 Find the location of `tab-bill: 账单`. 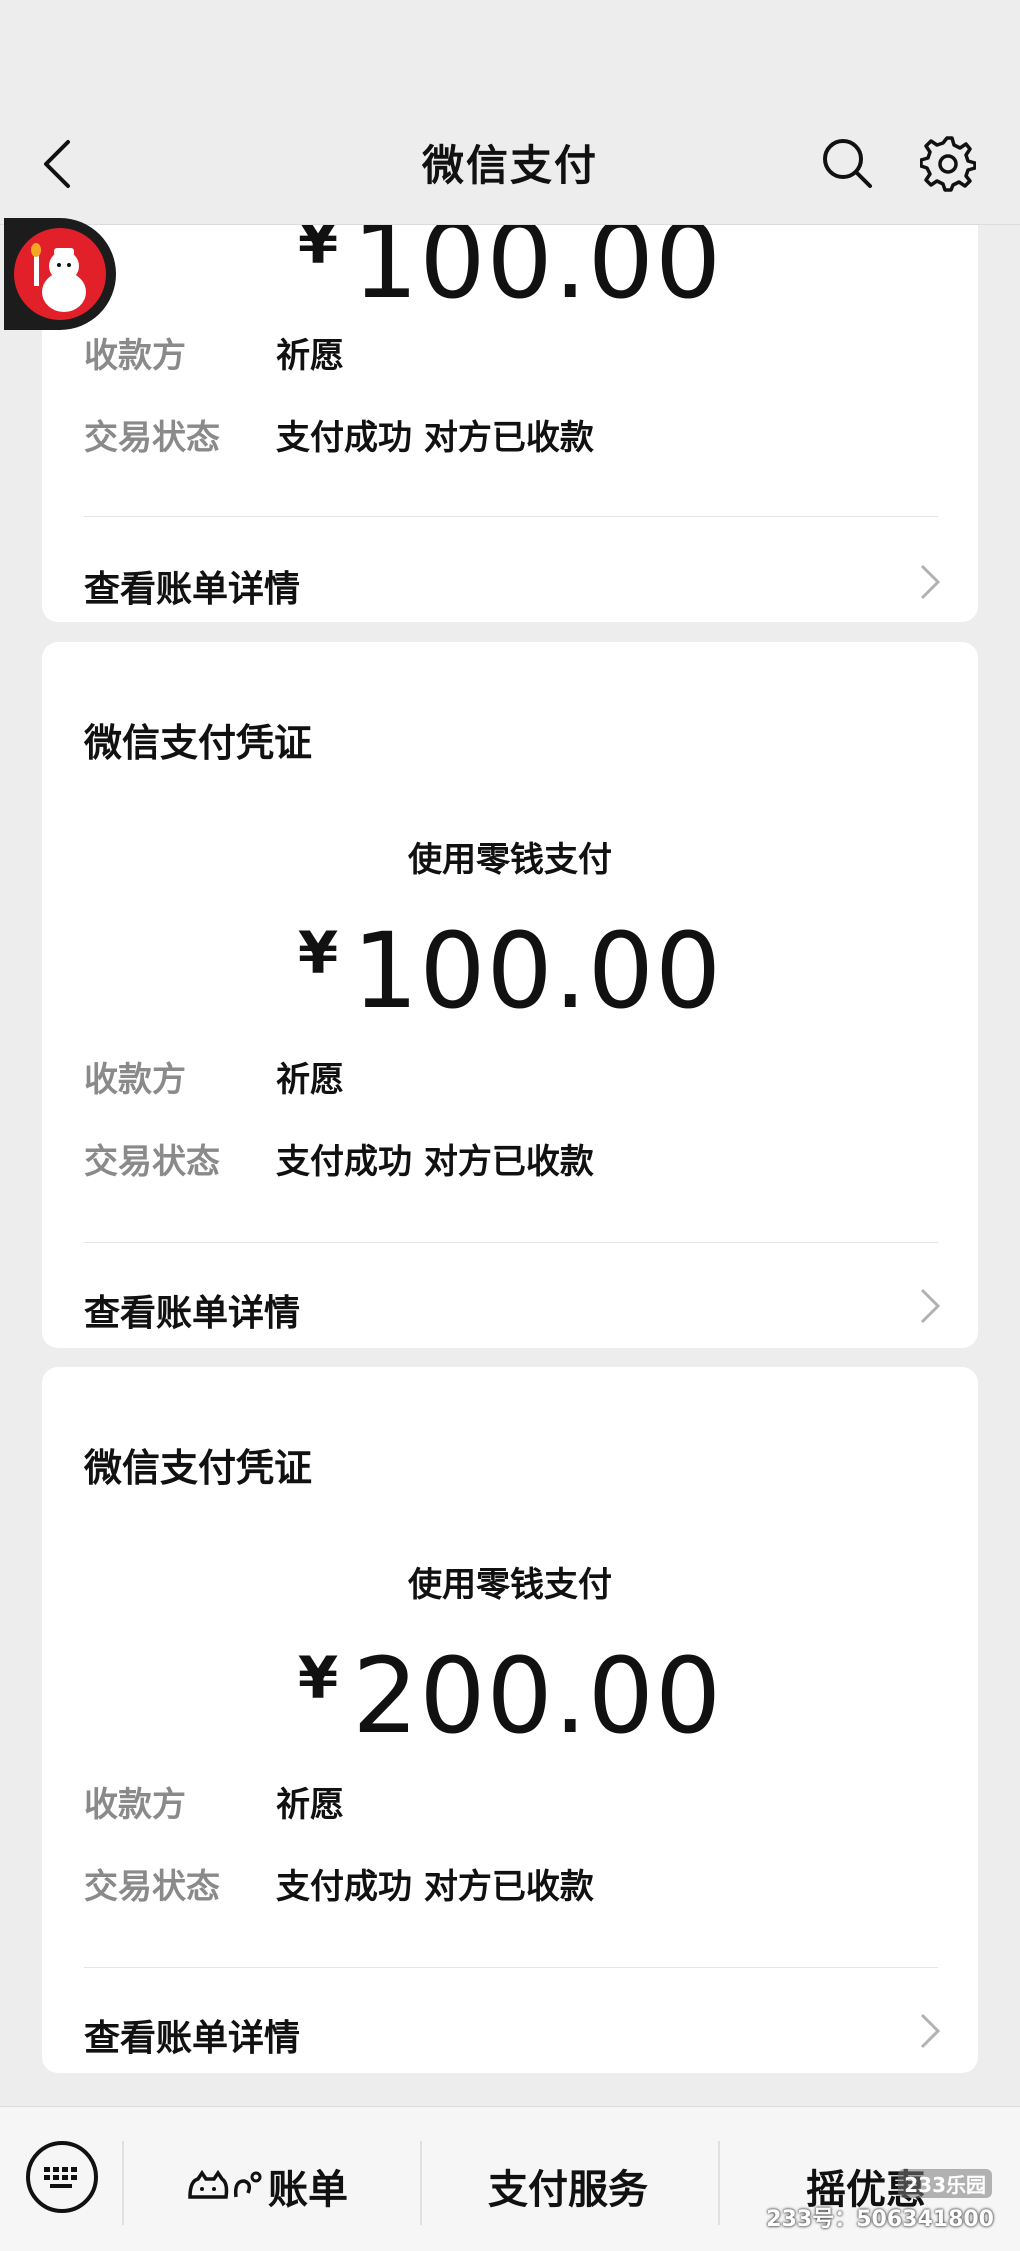

tab-bill: 账单 is located at coordinates (266, 2186).